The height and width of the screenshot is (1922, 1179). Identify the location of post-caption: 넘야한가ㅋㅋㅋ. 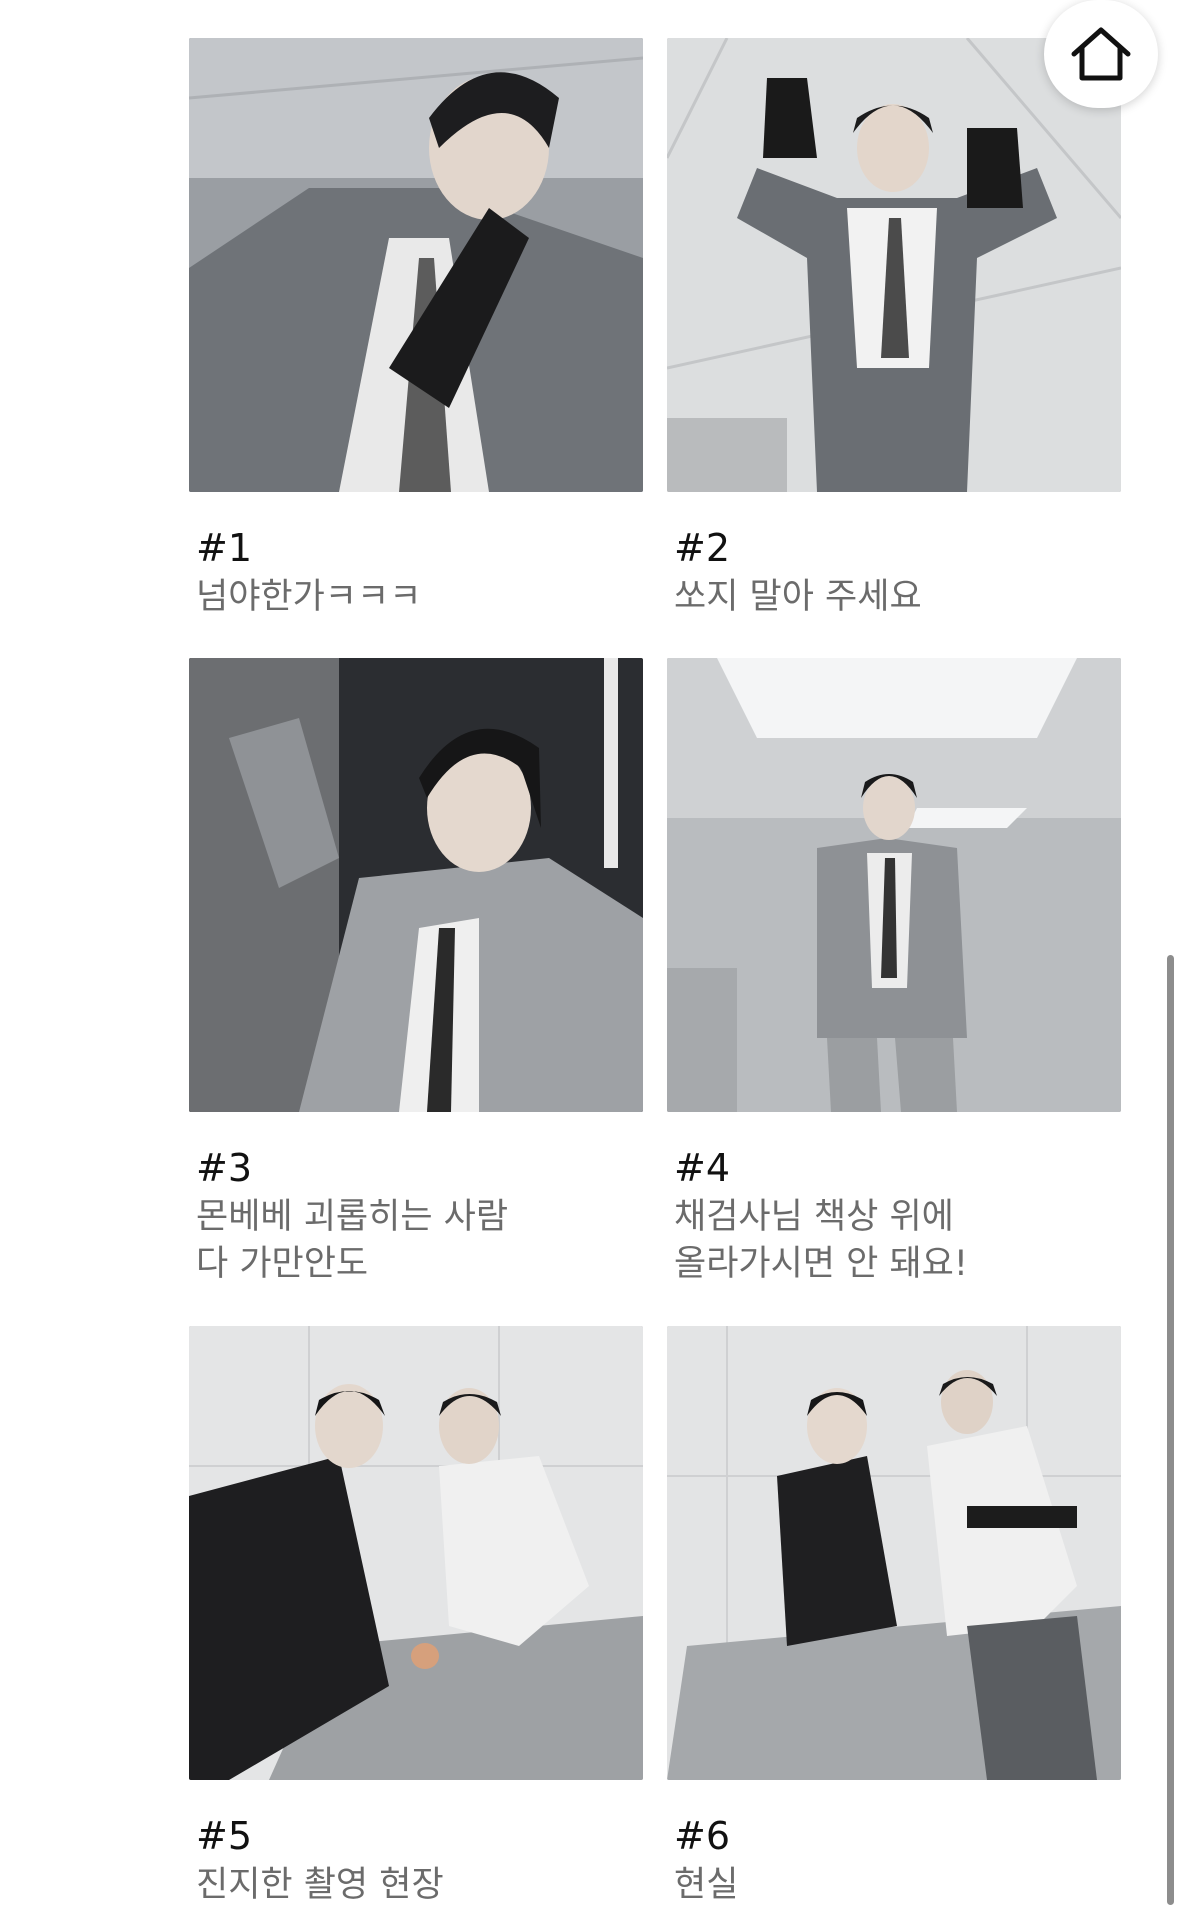
(416, 597).